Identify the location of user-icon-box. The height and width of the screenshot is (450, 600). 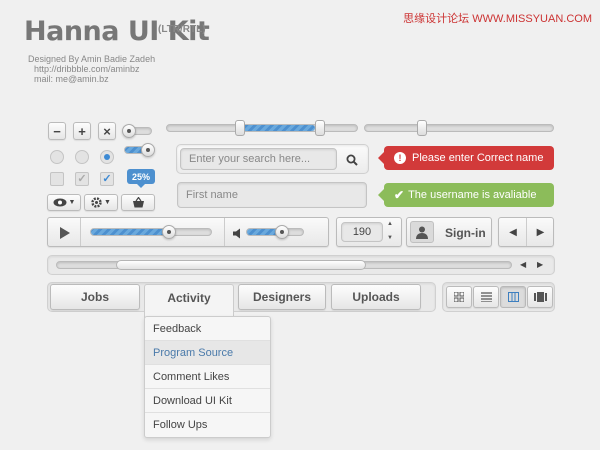
(422, 232).